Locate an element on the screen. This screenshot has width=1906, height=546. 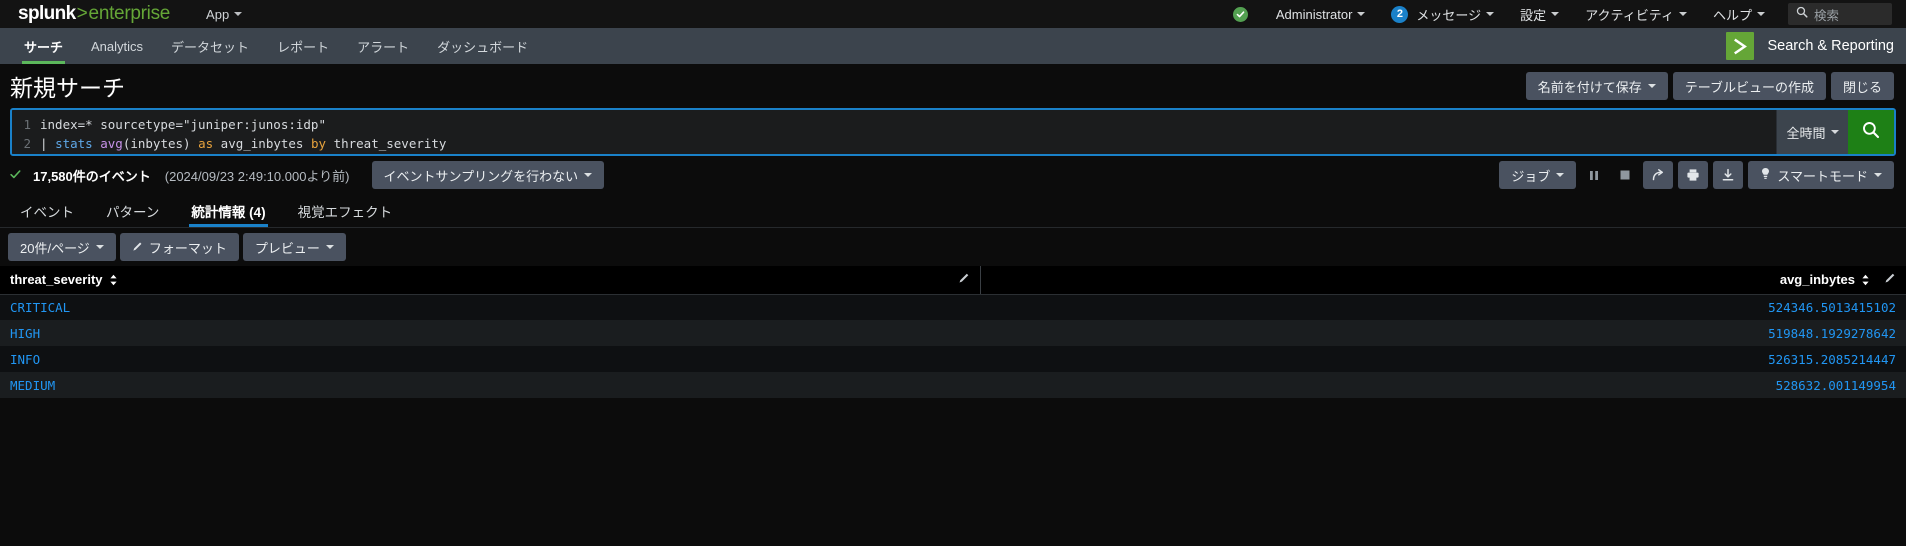
app-nav-tab-search: サーチ is located at coordinates (43, 46).